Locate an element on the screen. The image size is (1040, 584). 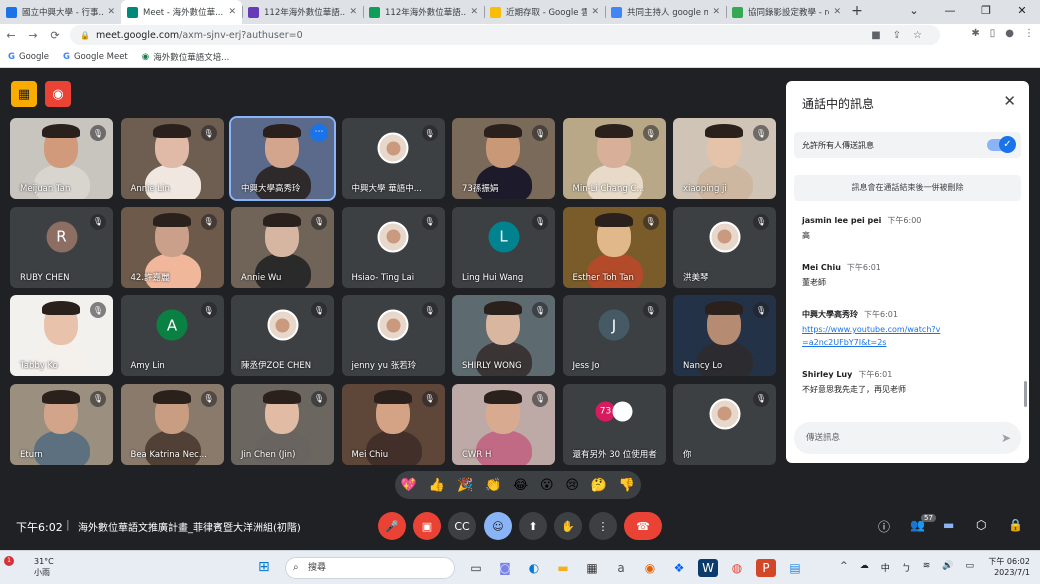
windows-start-icon: ⊞ is located at coordinates (264, 567).